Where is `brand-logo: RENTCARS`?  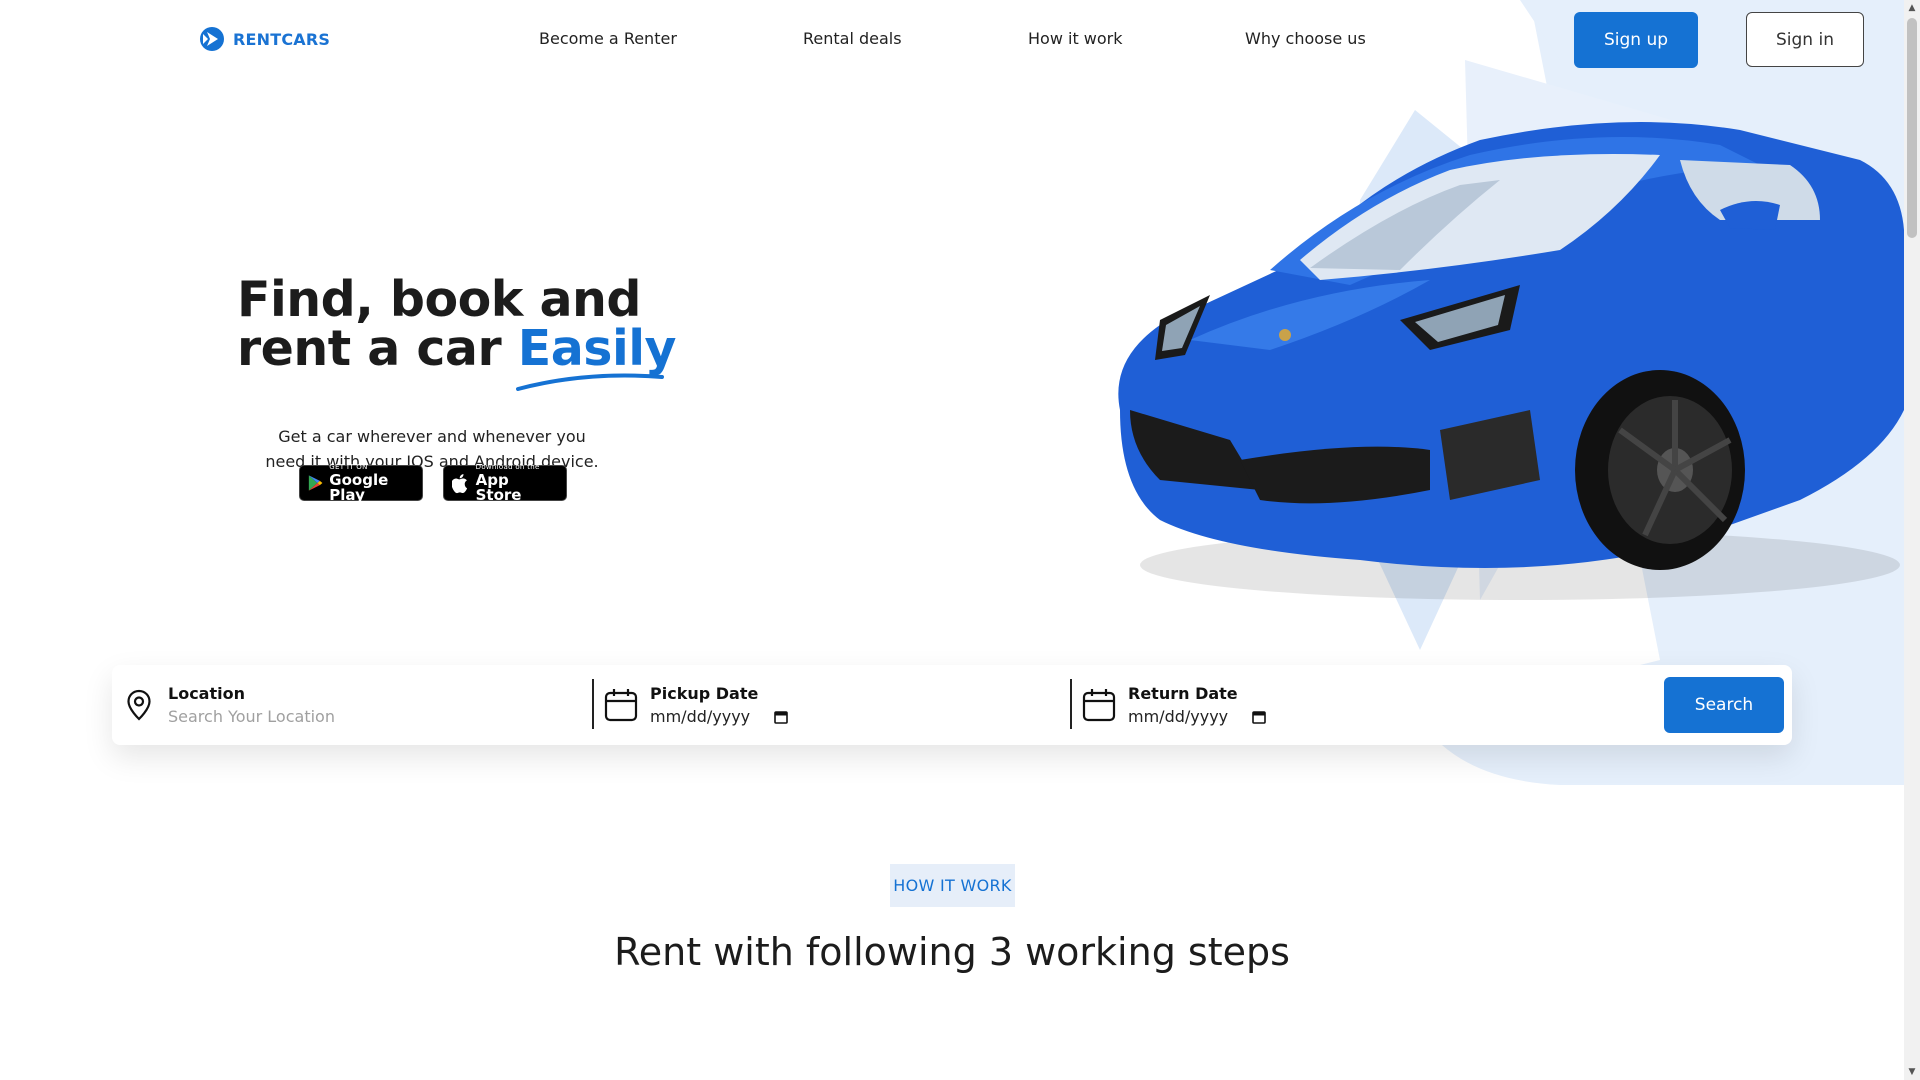
brand-logo: RENTCARS is located at coordinates (264, 39).